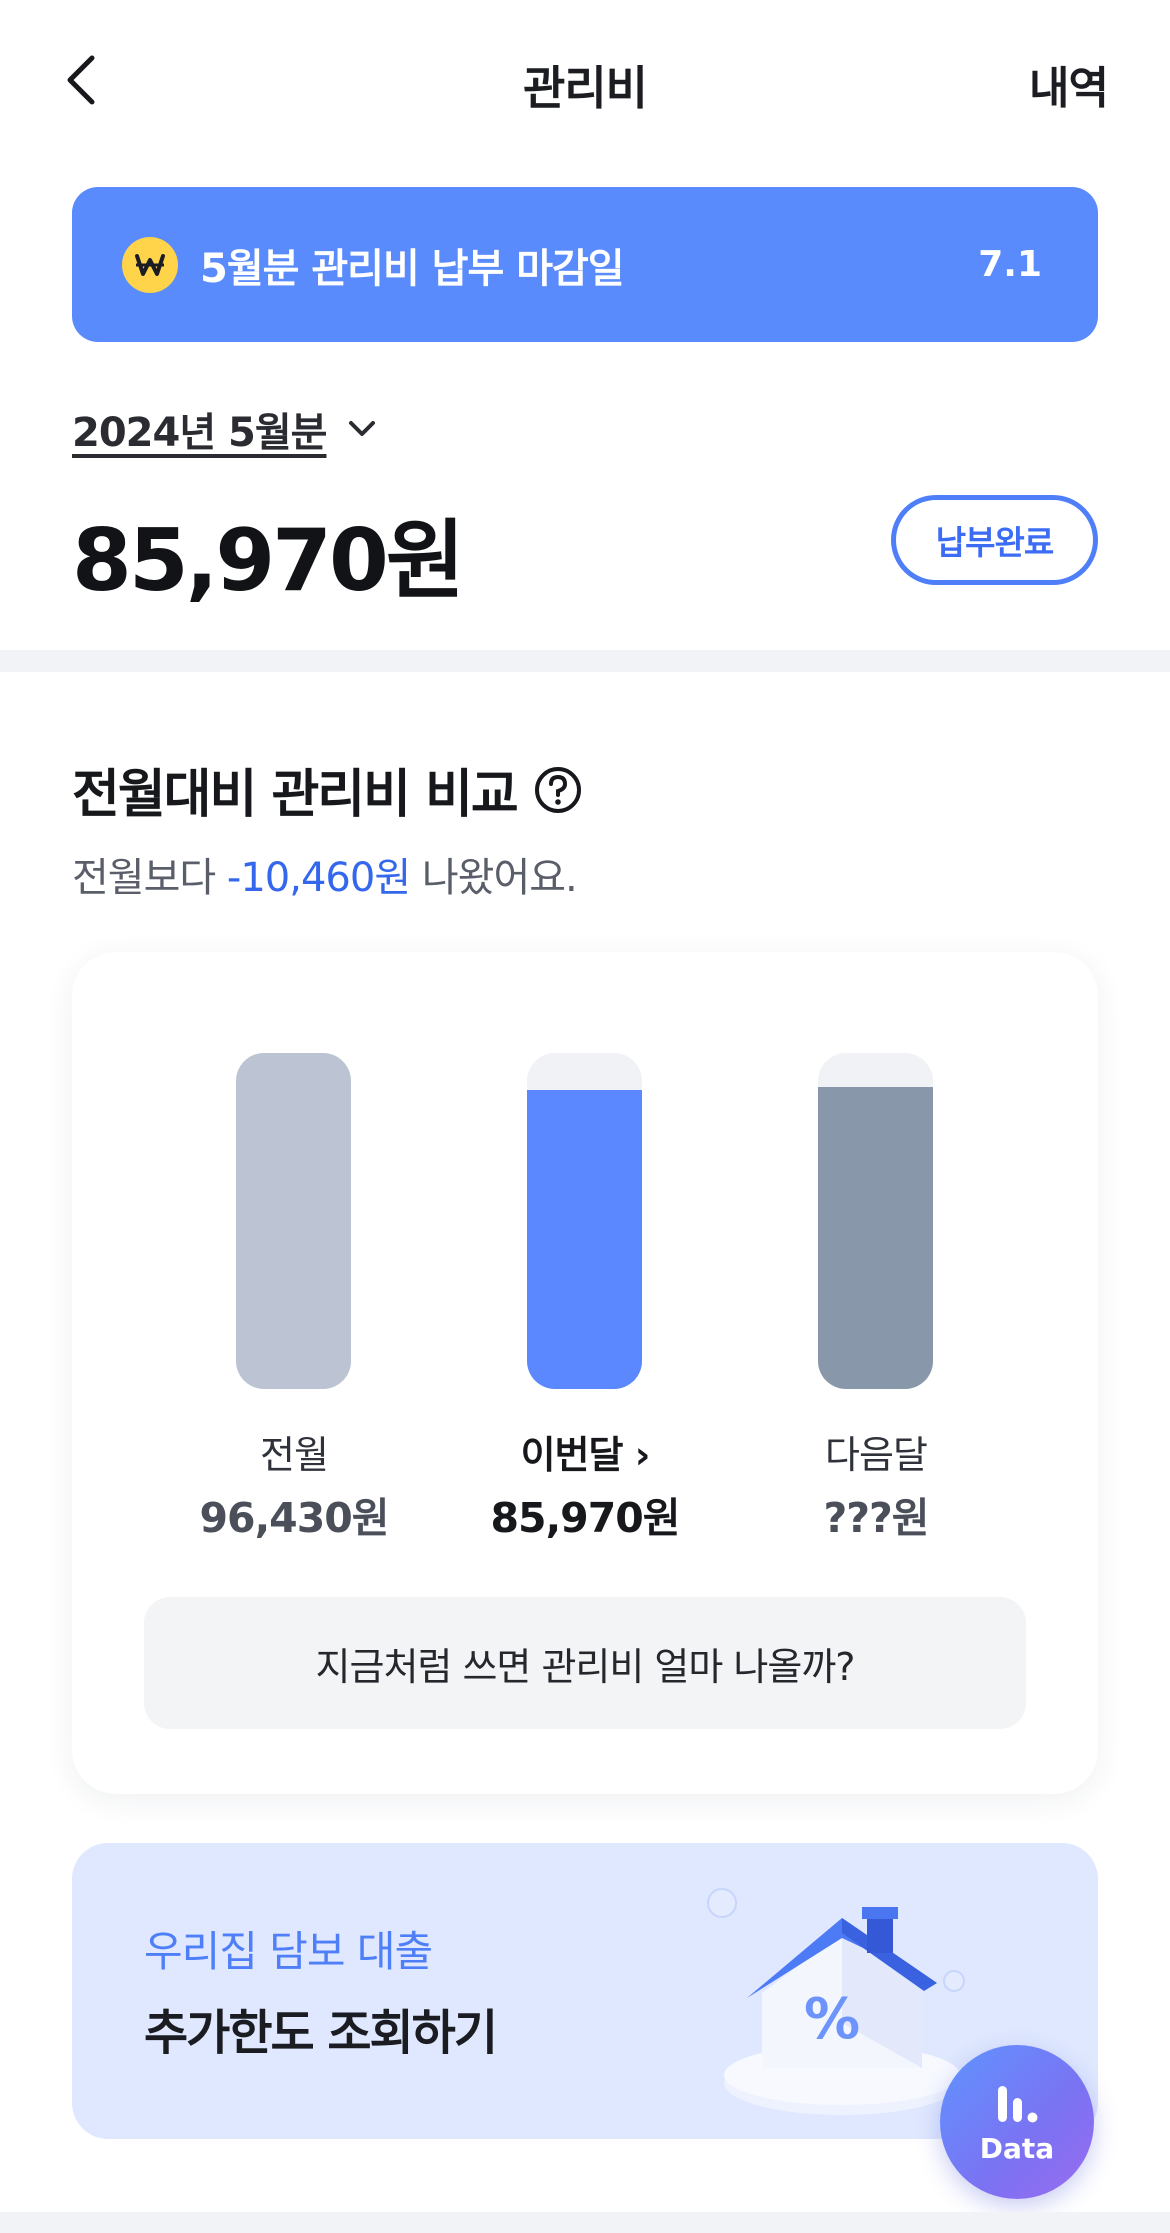 This screenshot has width=1170, height=2233. I want to click on difference-amount: -10,460원, so click(318, 878).